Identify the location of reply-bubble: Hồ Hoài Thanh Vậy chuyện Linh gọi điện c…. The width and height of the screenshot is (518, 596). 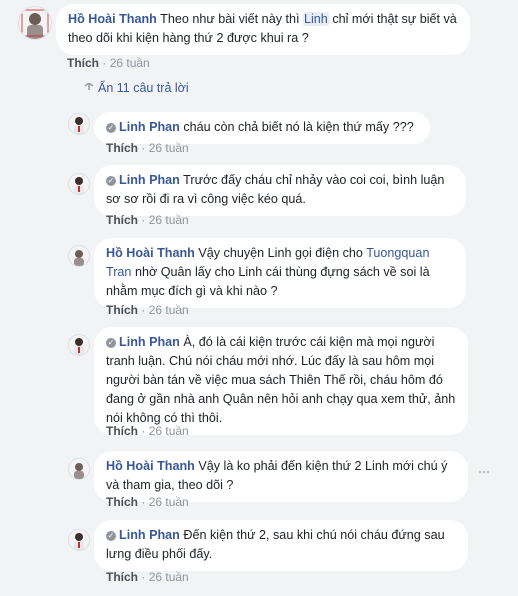
(280, 273).